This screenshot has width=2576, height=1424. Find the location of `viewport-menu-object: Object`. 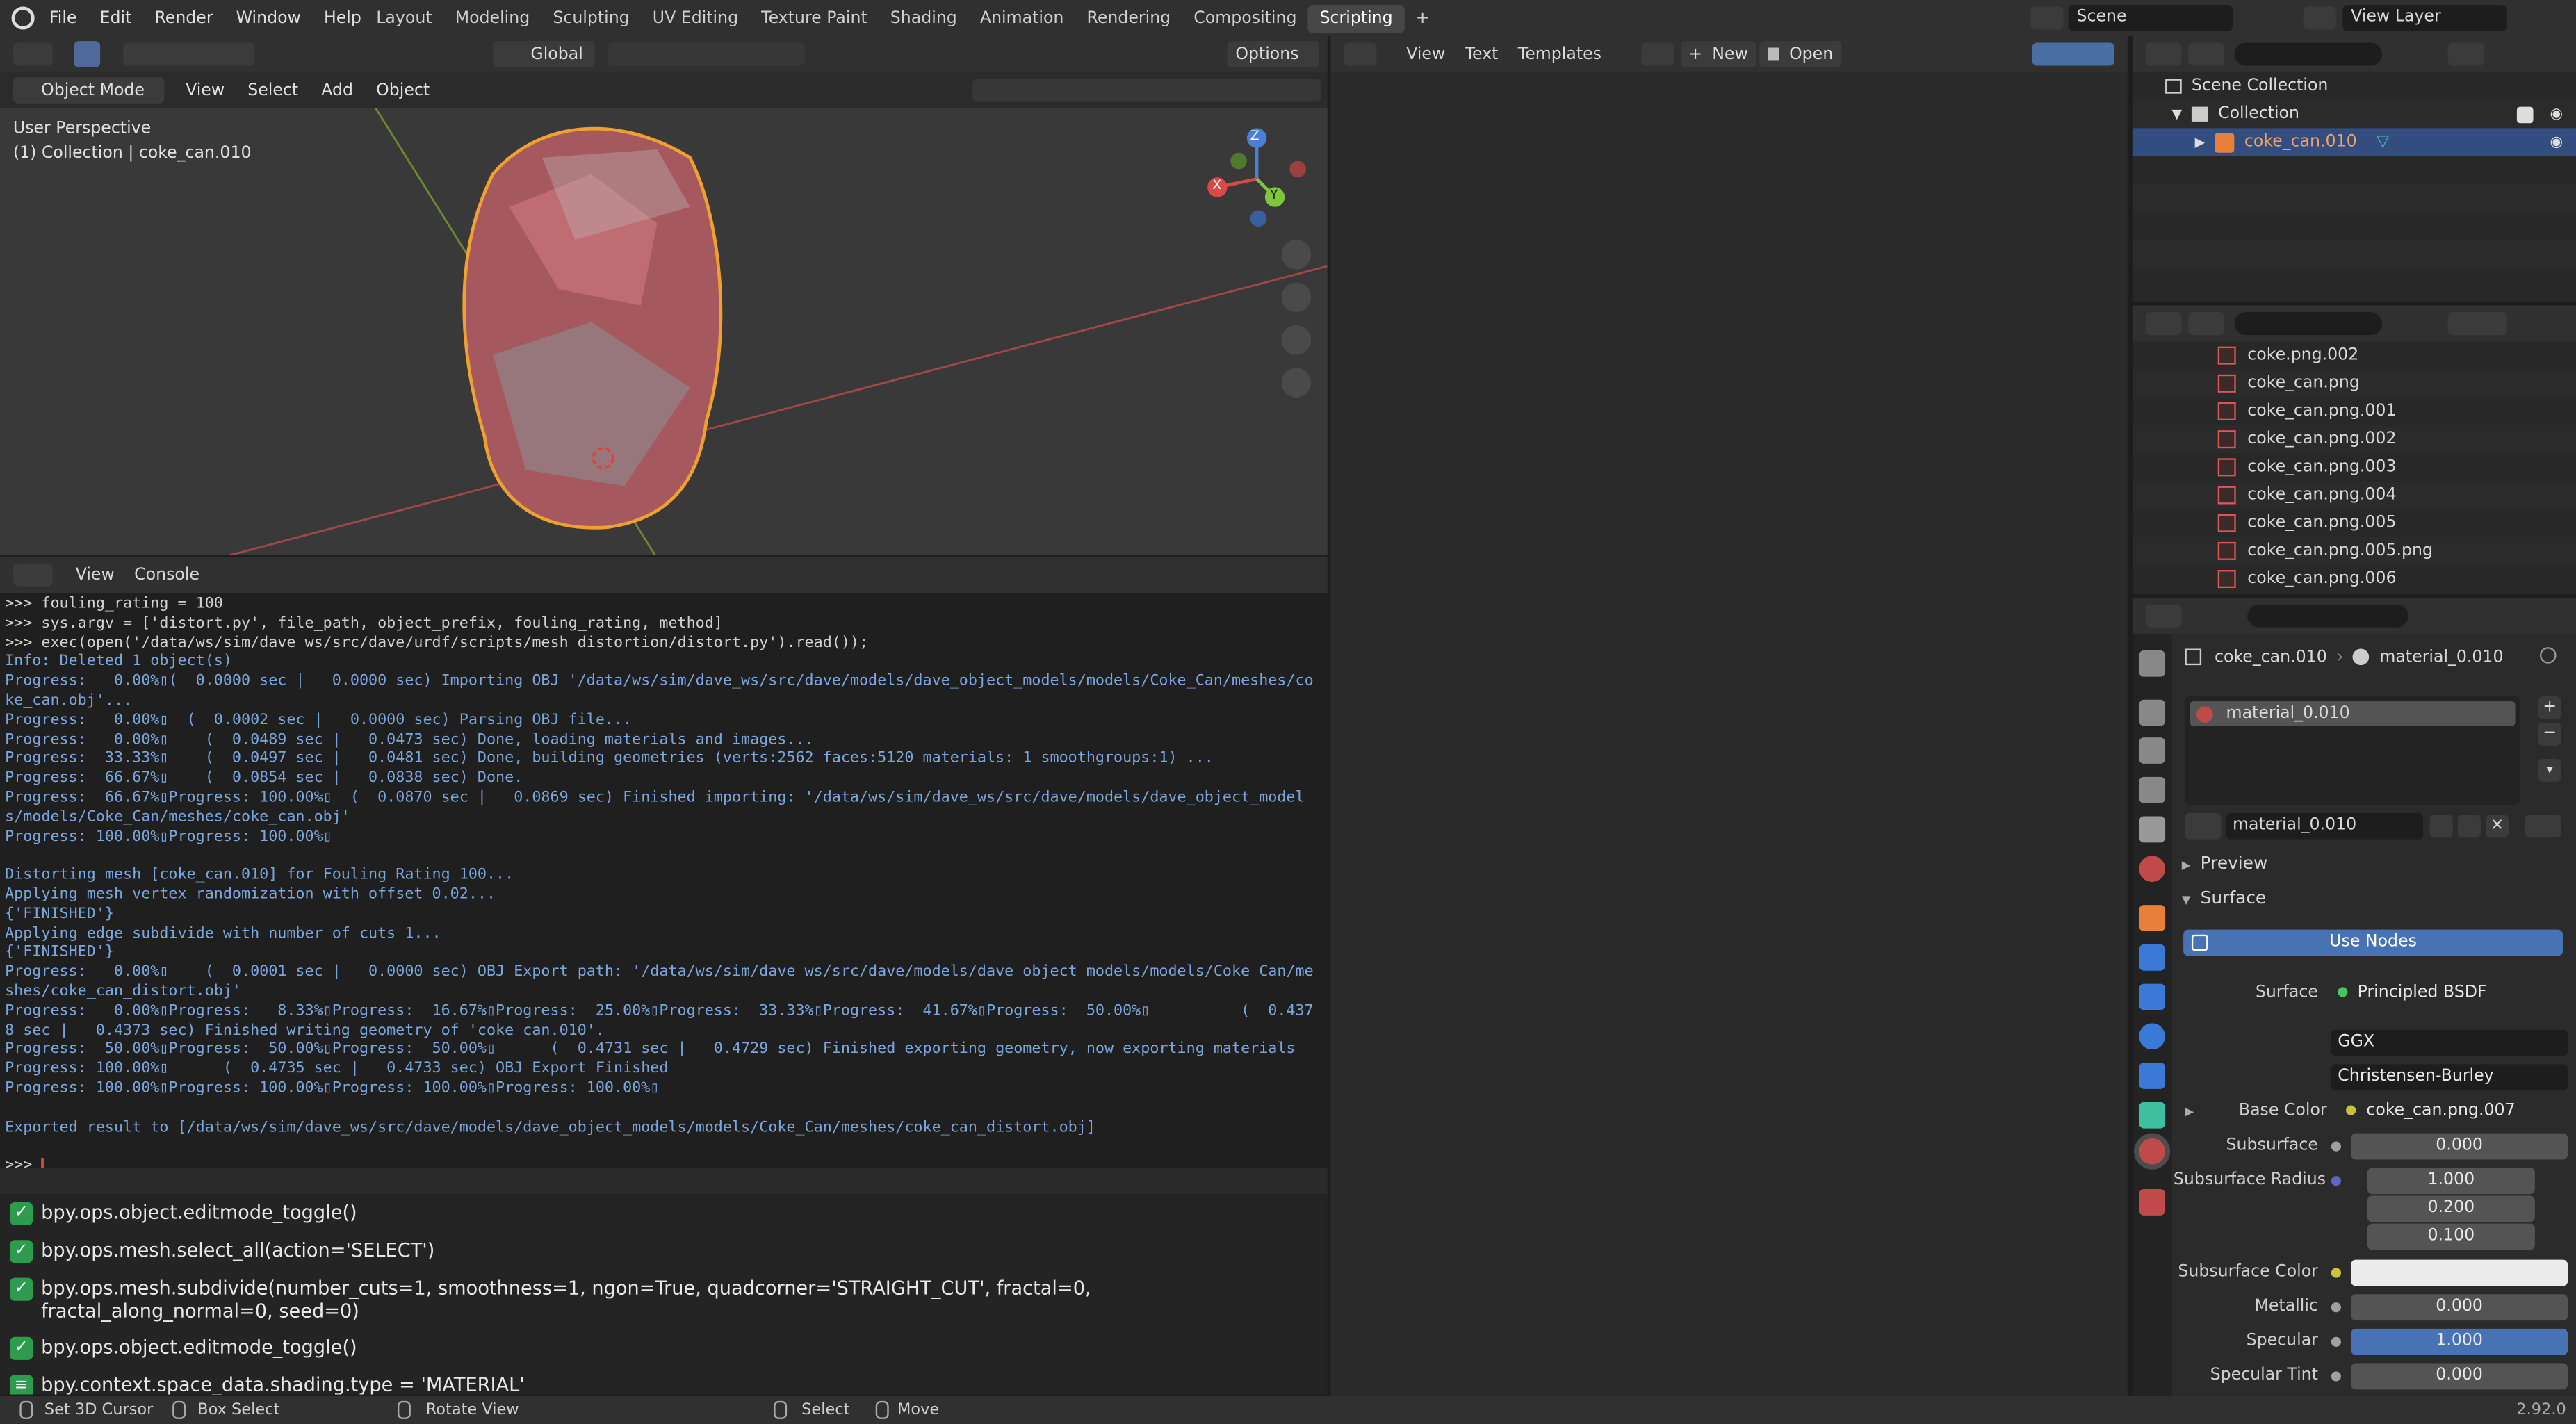

viewport-menu-object: Object is located at coordinates (403, 90).